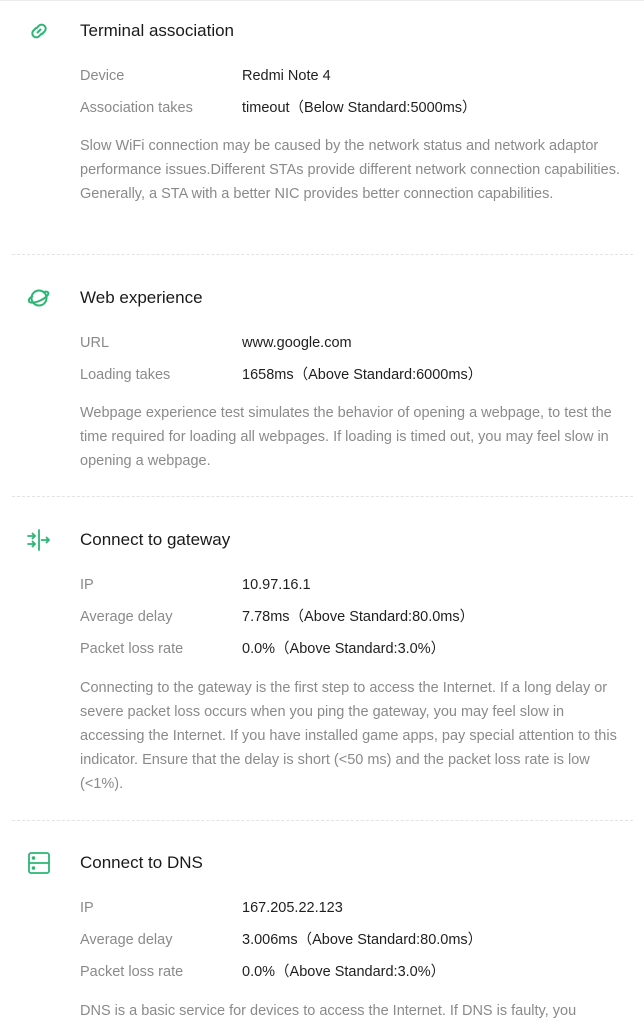 Image resolution: width=644 pixels, height=1024 pixels. I want to click on url-value: www.google.com, so click(297, 343).